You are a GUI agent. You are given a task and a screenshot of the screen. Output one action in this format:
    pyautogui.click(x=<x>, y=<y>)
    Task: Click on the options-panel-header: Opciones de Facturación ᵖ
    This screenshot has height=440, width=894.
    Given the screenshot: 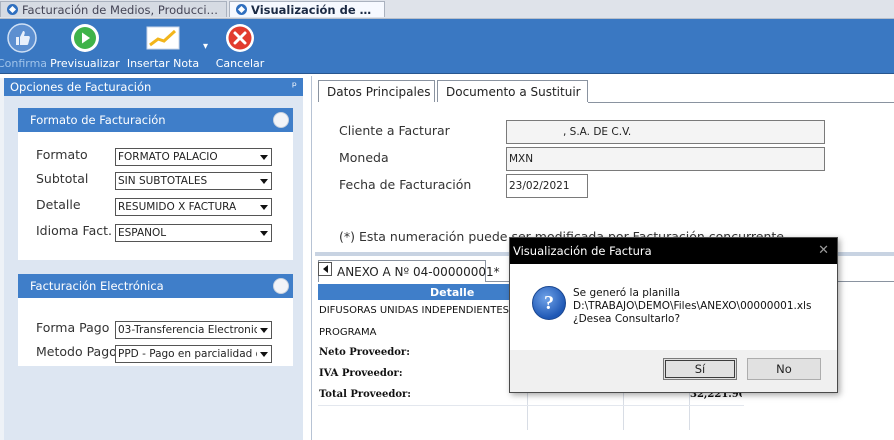 What is the action you would take?
    pyautogui.click(x=153, y=87)
    